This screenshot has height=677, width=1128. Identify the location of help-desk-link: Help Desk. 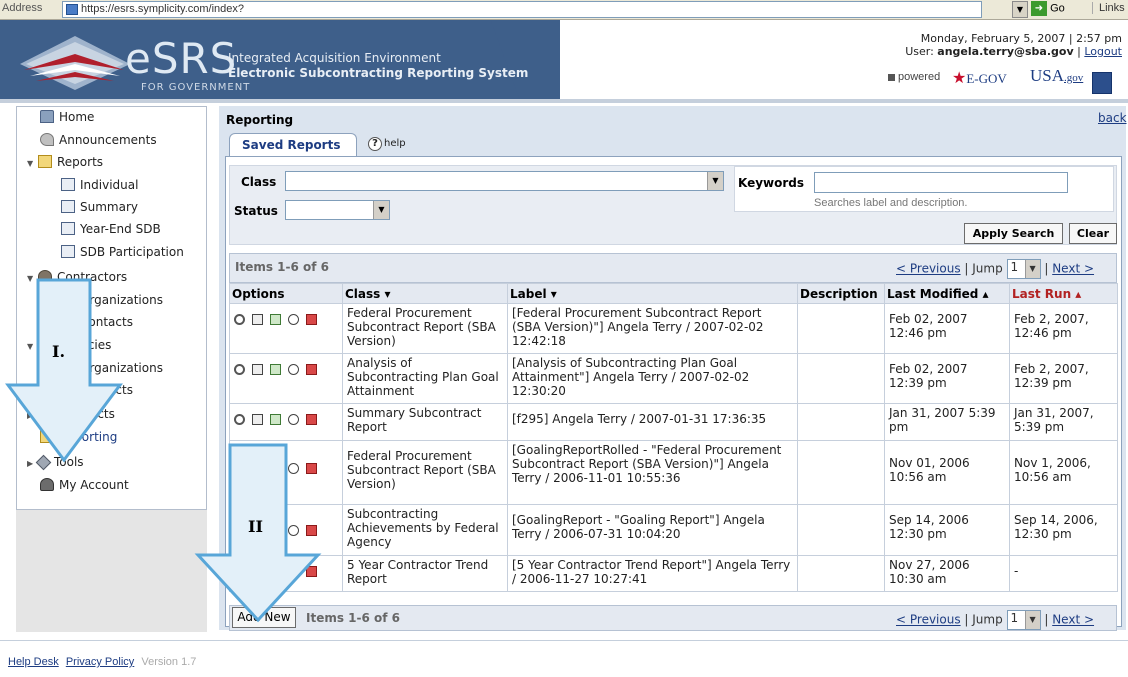
(33, 662).